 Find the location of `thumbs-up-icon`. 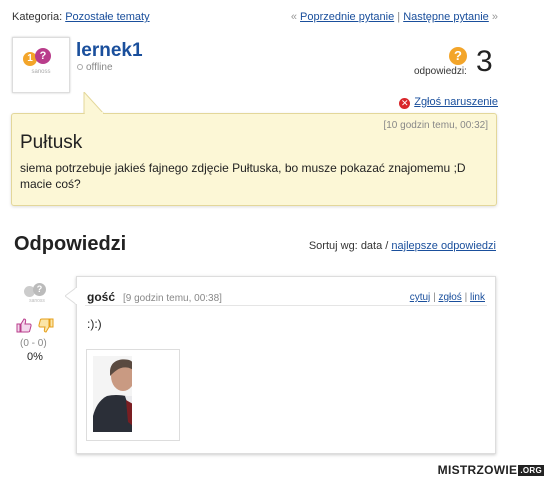

thumbs-up-icon is located at coordinates (24, 325).